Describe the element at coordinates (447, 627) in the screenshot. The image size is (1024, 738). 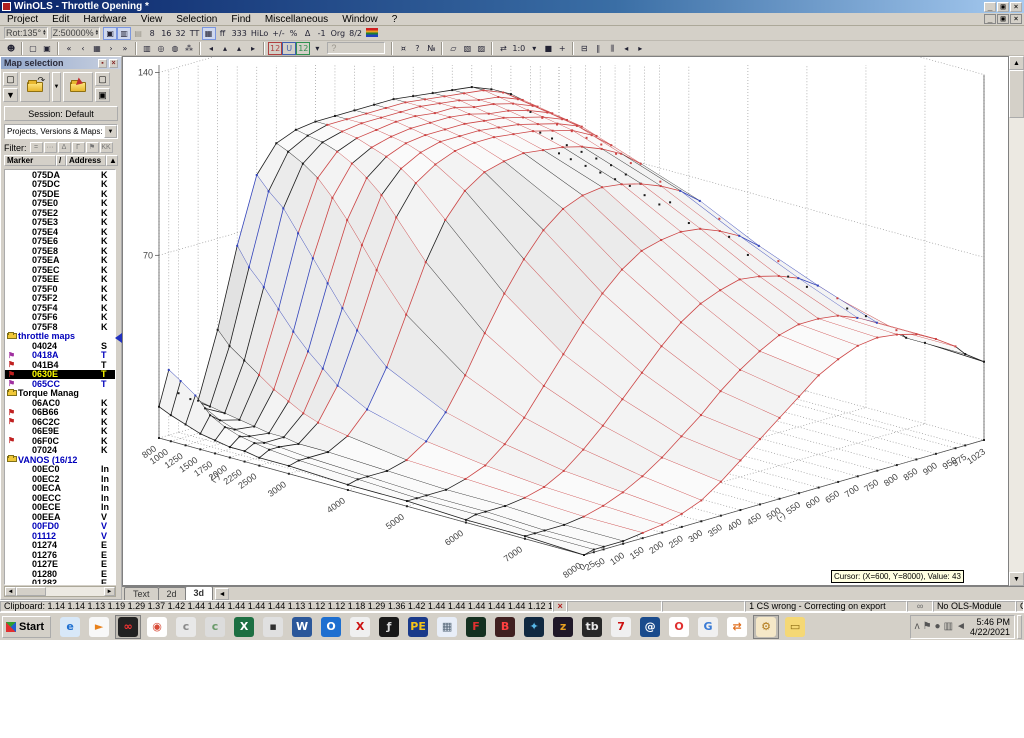
I see `taskbar-calculator-icon: ▦` at that location.